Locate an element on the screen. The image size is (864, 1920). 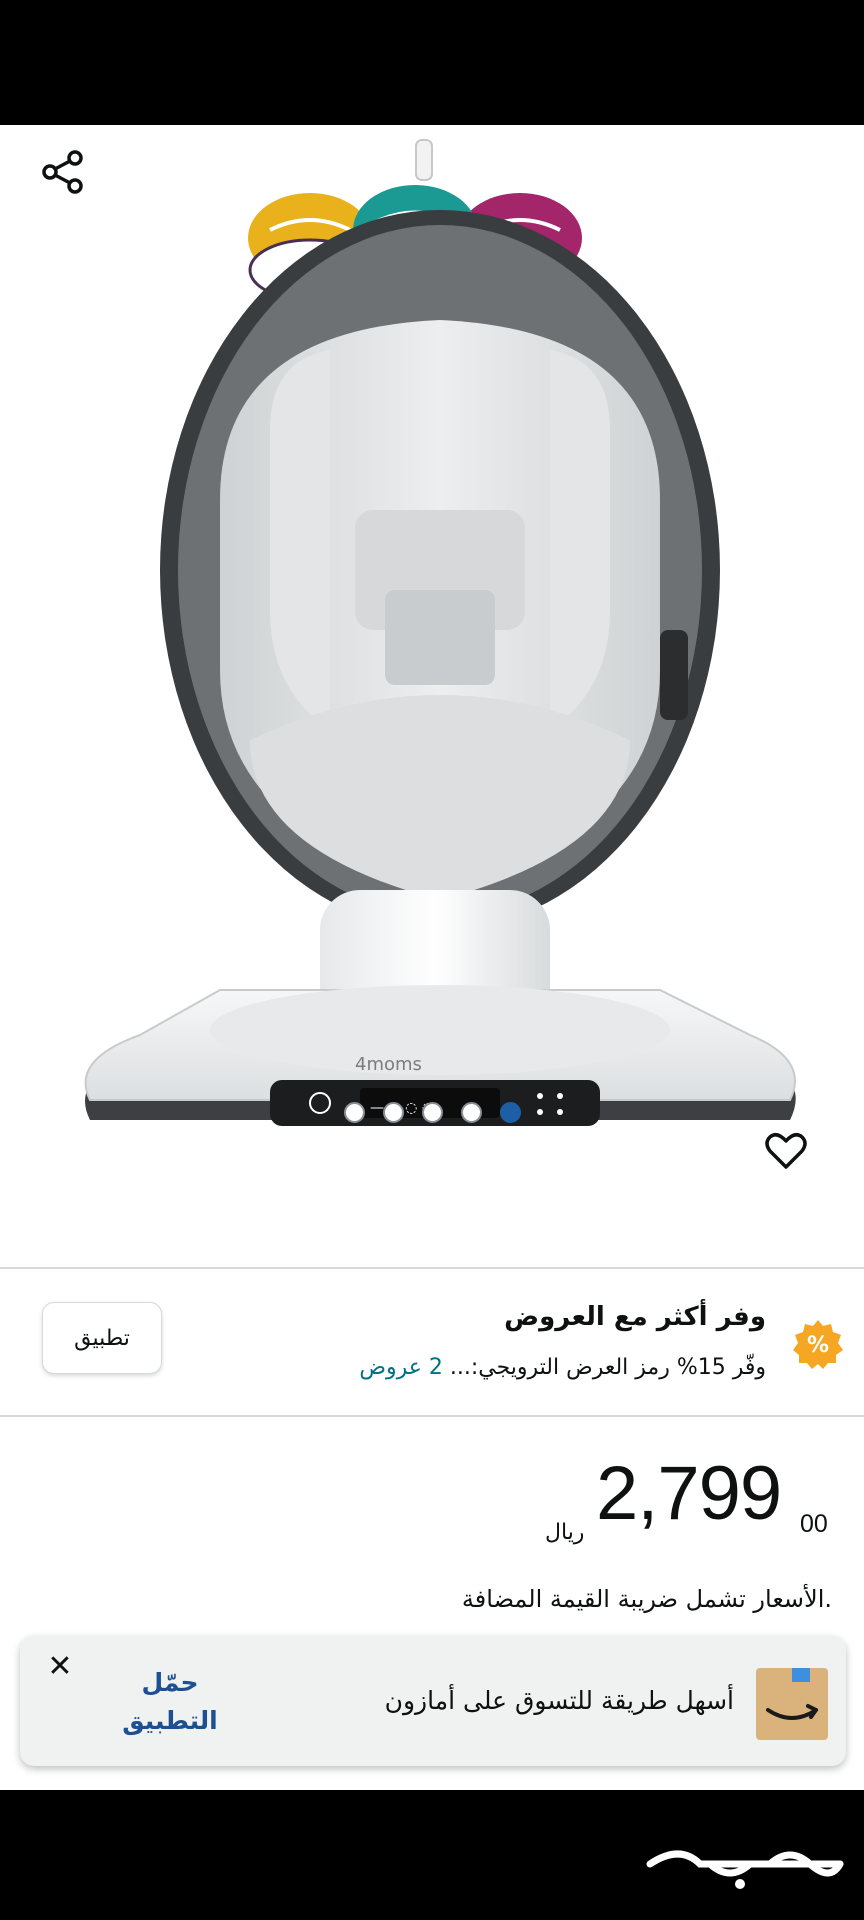
price-currency: ريال is located at coordinates (565, 1532).